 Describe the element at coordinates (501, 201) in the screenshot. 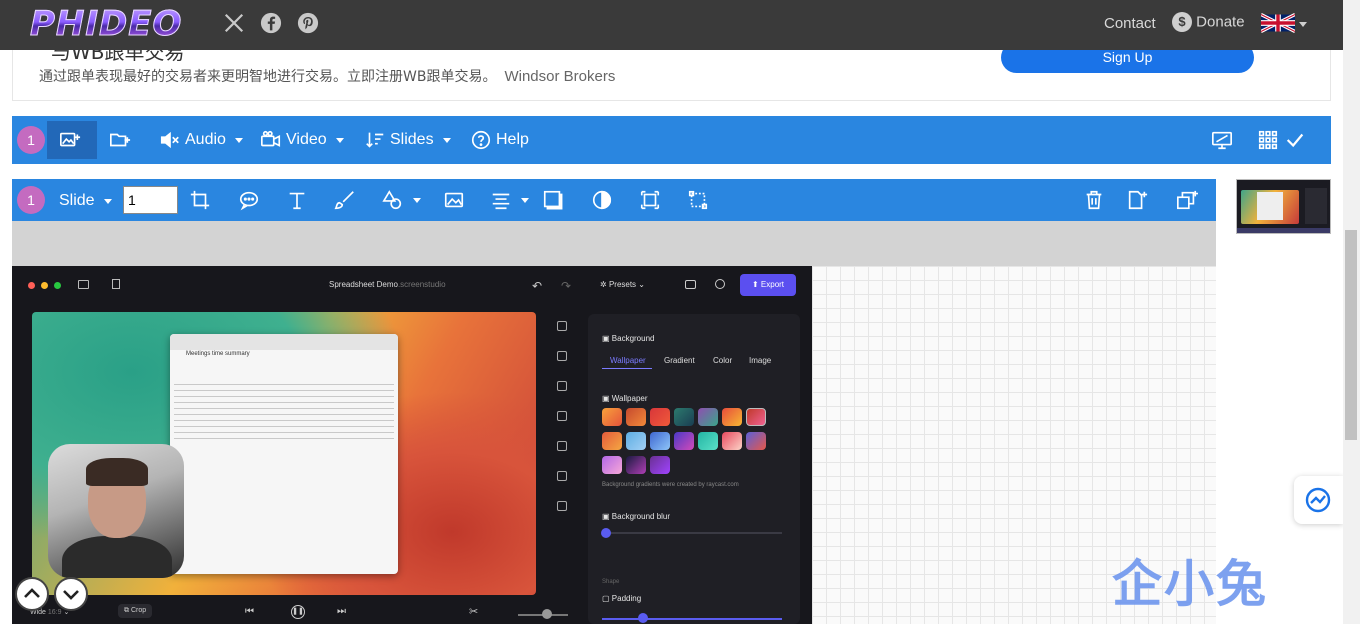

I see `align-icon` at that location.